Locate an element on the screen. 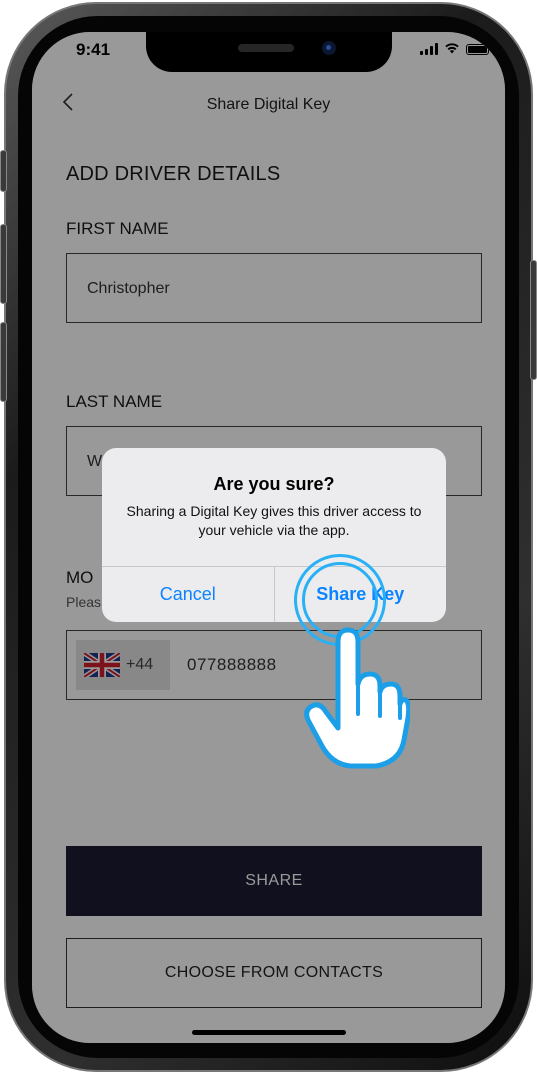 Image resolution: width=537 pixels, height=1075 pixels. home-indicator is located at coordinates (269, 1032).